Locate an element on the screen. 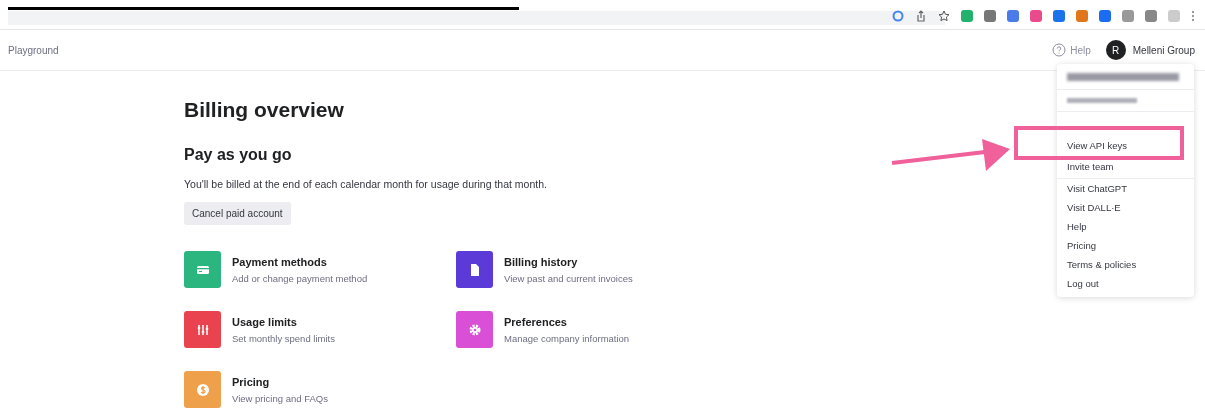 The image size is (1205, 419). menu-item: Visit ChatGPT is located at coordinates (1125, 188).